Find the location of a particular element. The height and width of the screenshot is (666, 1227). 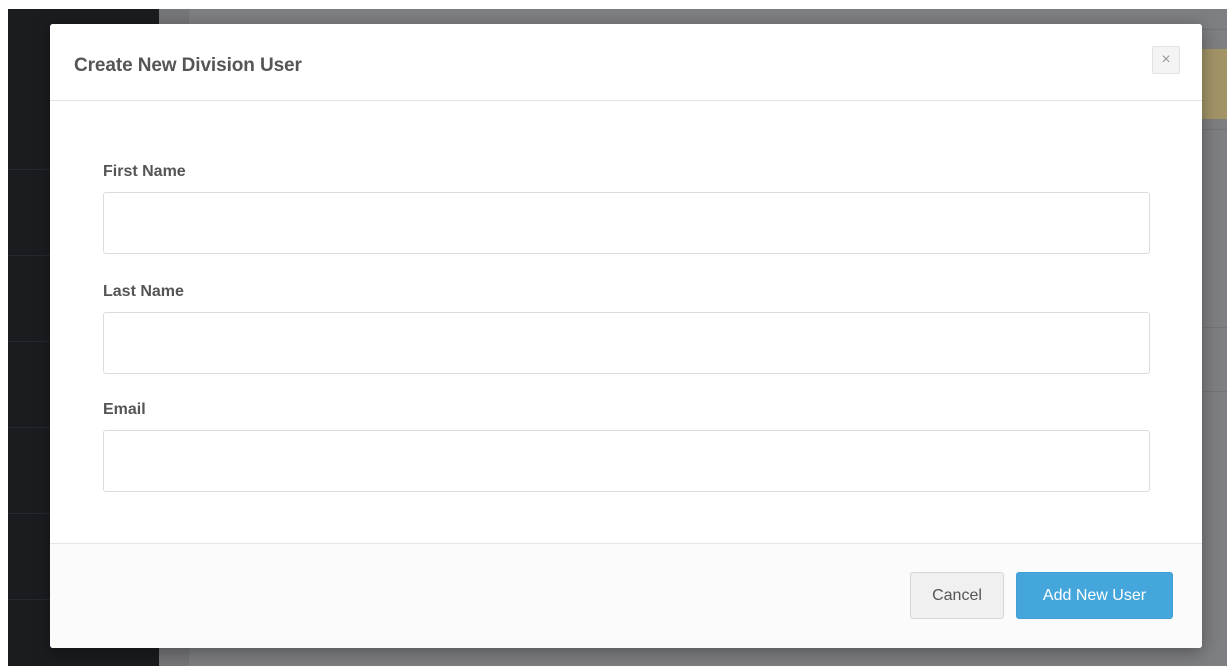

email-label: Email is located at coordinates (124, 409).